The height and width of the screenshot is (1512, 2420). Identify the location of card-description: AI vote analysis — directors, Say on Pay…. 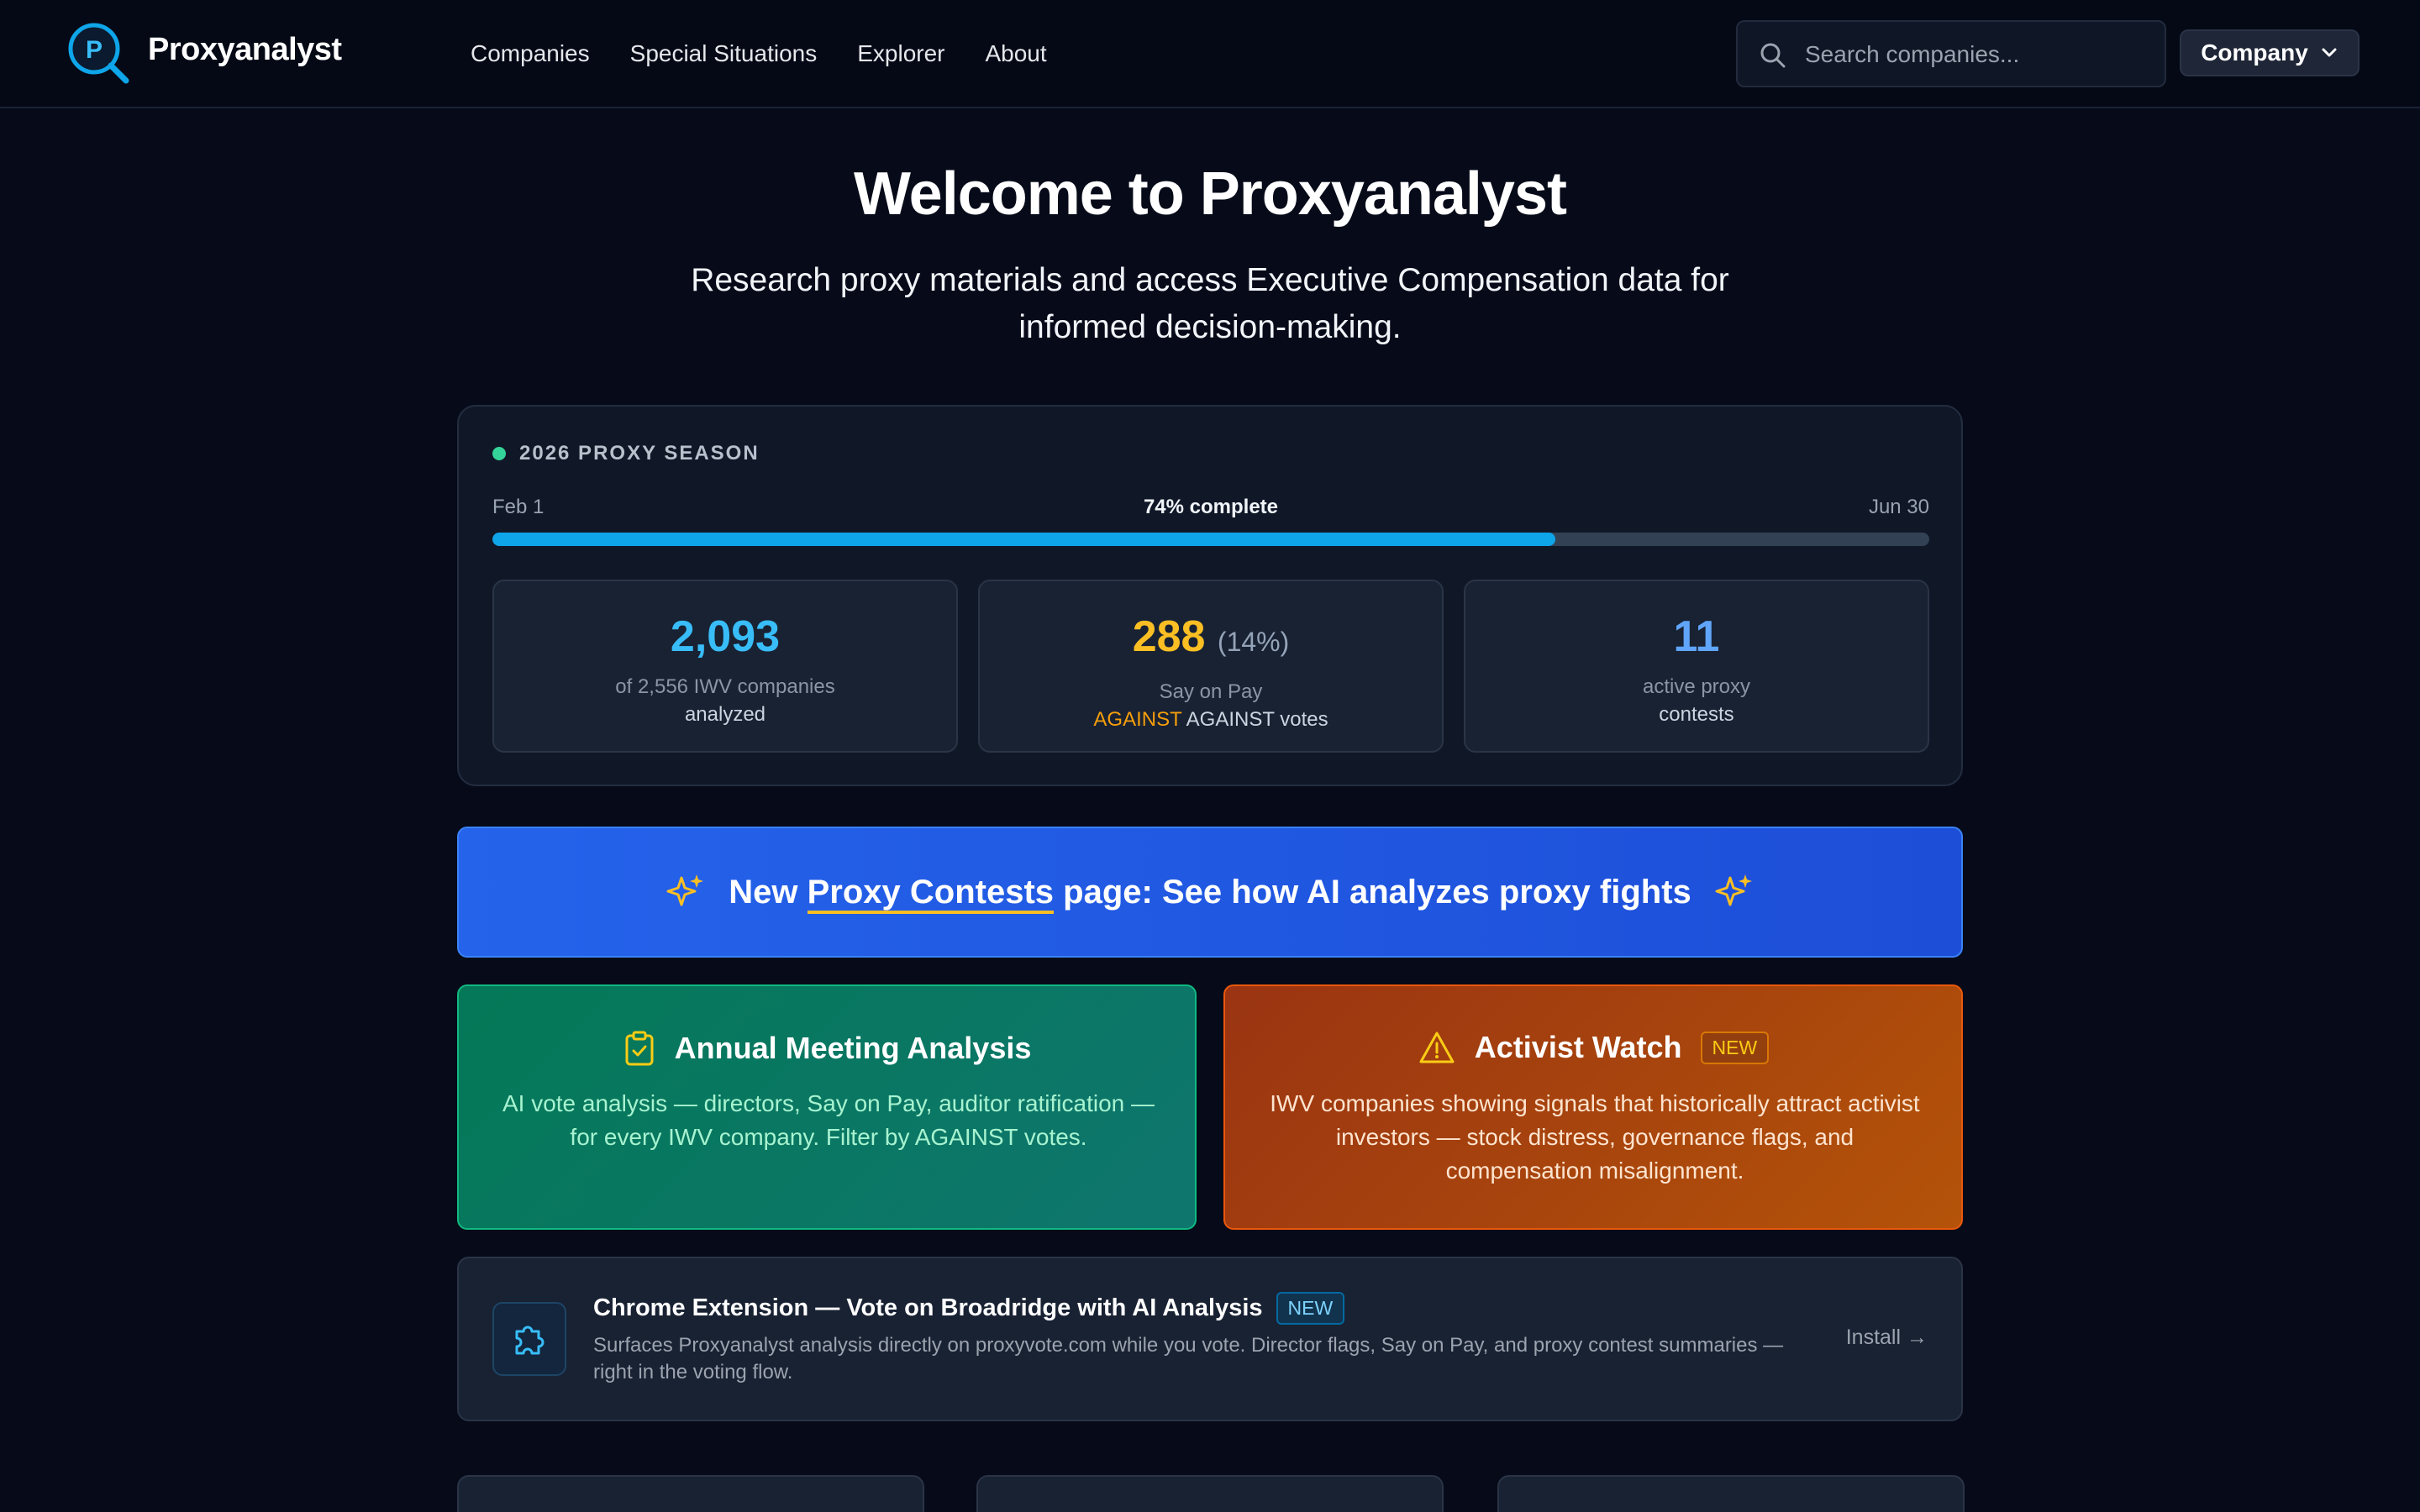
(828, 1120).